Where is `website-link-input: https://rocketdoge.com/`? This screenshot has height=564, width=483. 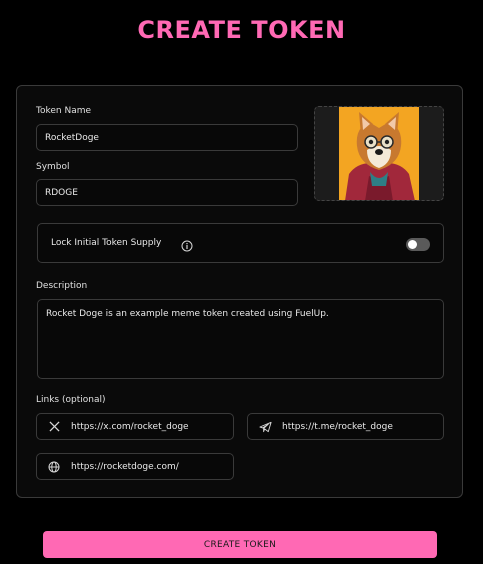
website-link-input: https://rocketdoge.com/ is located at coordinates (135, 466).